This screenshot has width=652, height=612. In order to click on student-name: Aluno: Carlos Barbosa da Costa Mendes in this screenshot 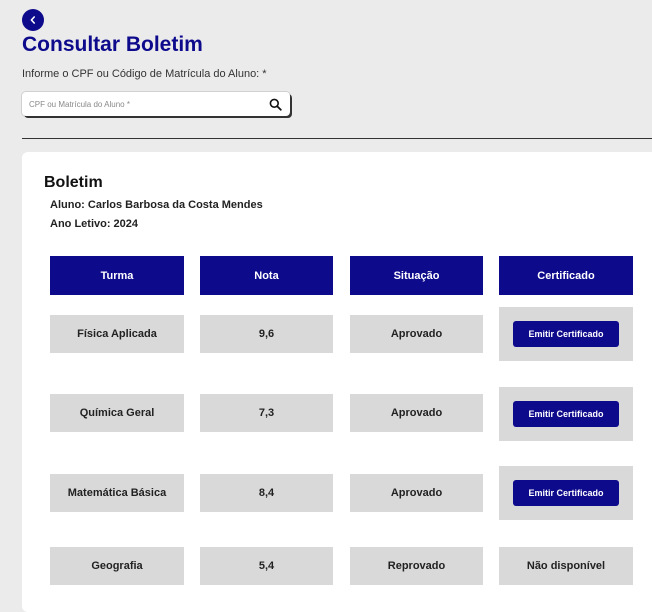, I will do `click(156, 205)`.